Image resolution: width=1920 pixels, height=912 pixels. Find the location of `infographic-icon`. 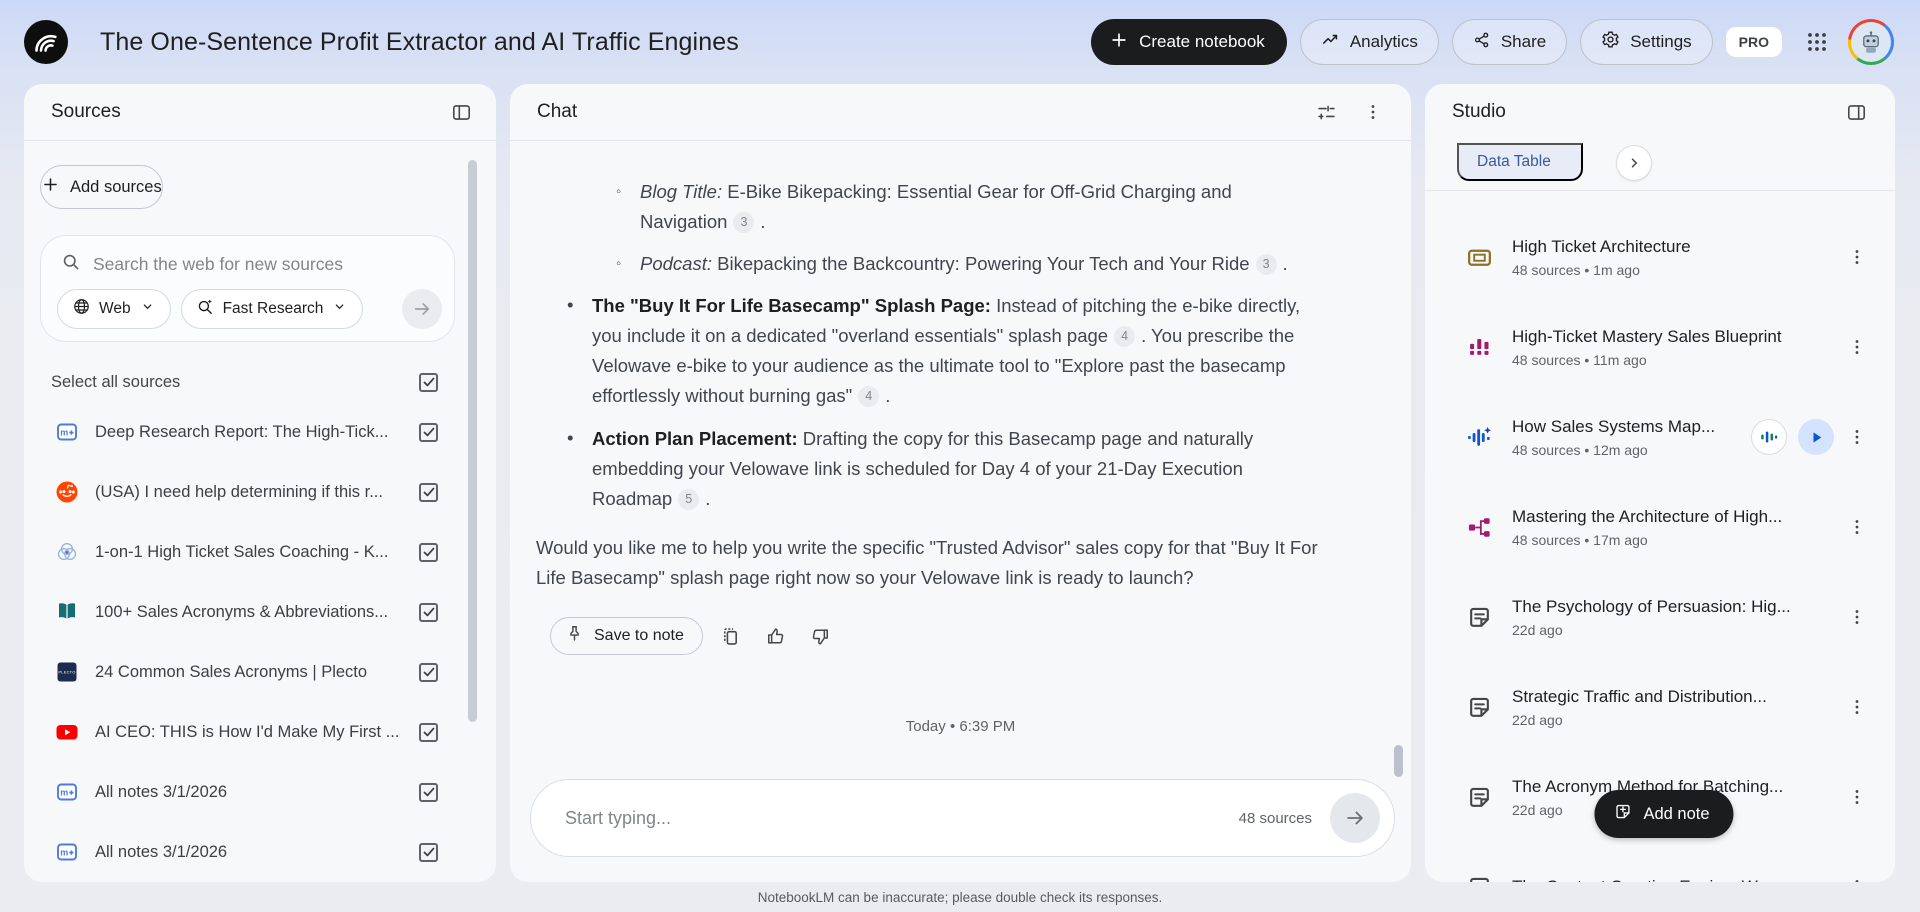

infographic-icon is located at coordinates (1486, 347).